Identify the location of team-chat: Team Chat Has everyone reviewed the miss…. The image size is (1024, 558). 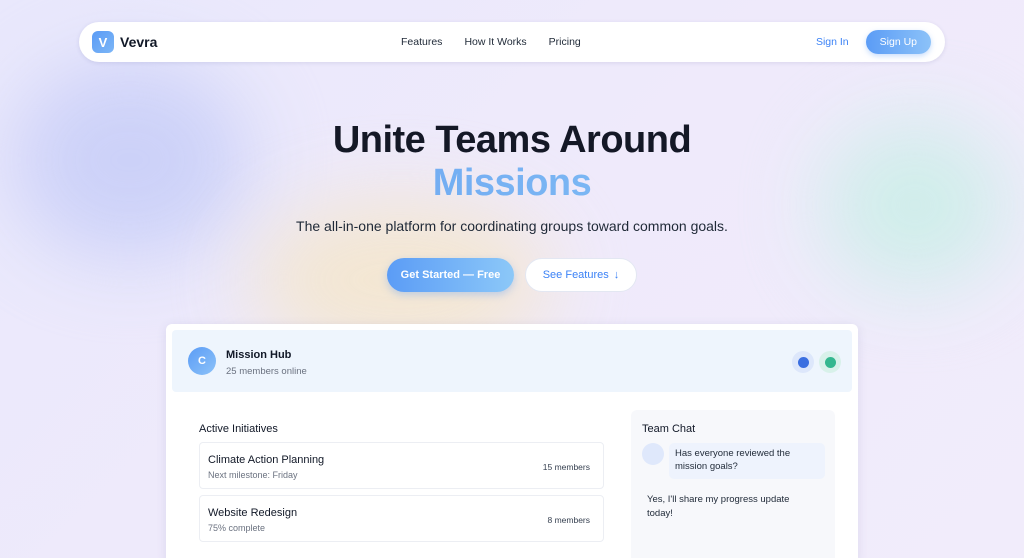
(733, 484).